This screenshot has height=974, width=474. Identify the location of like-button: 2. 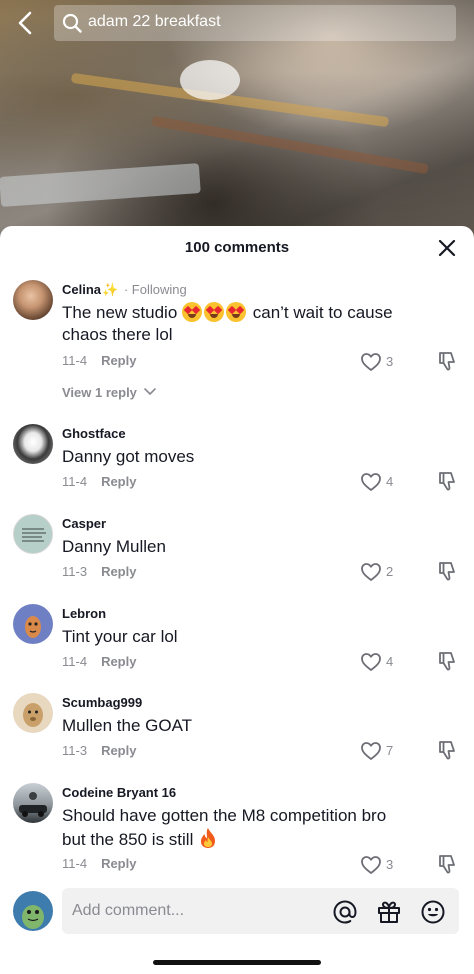
(380, 572).